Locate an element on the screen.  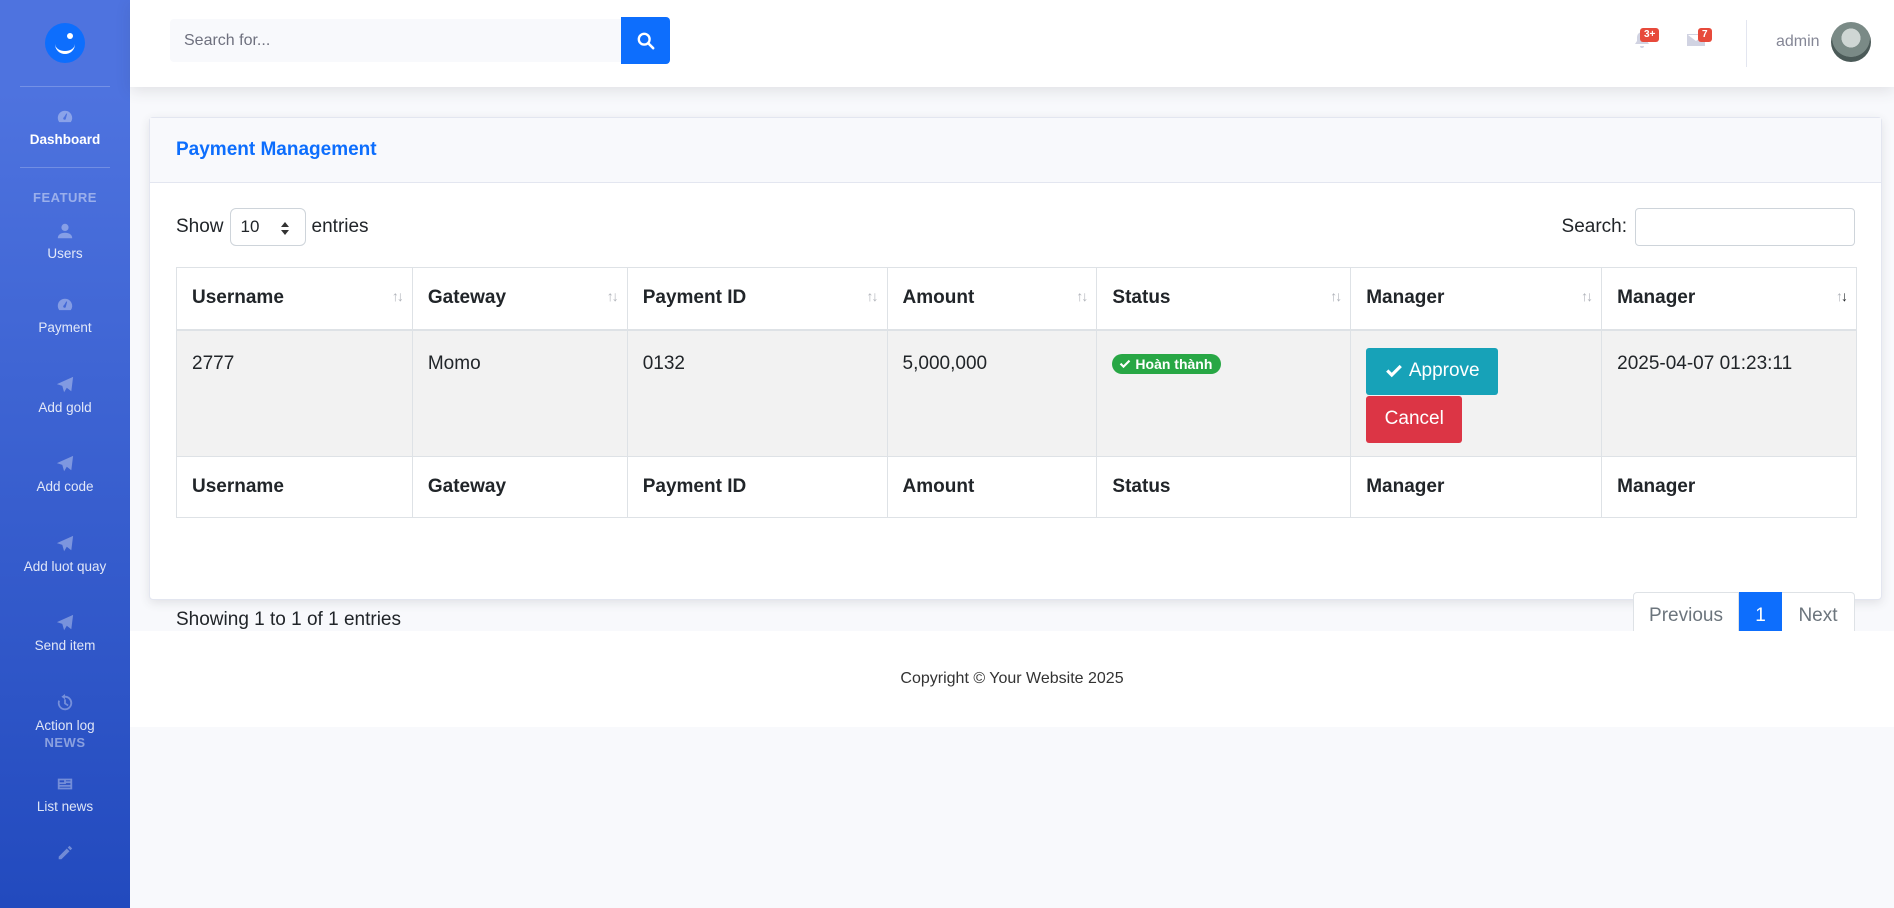
sidebar-heading-news: NEWS is located at coordinates (65, 742).